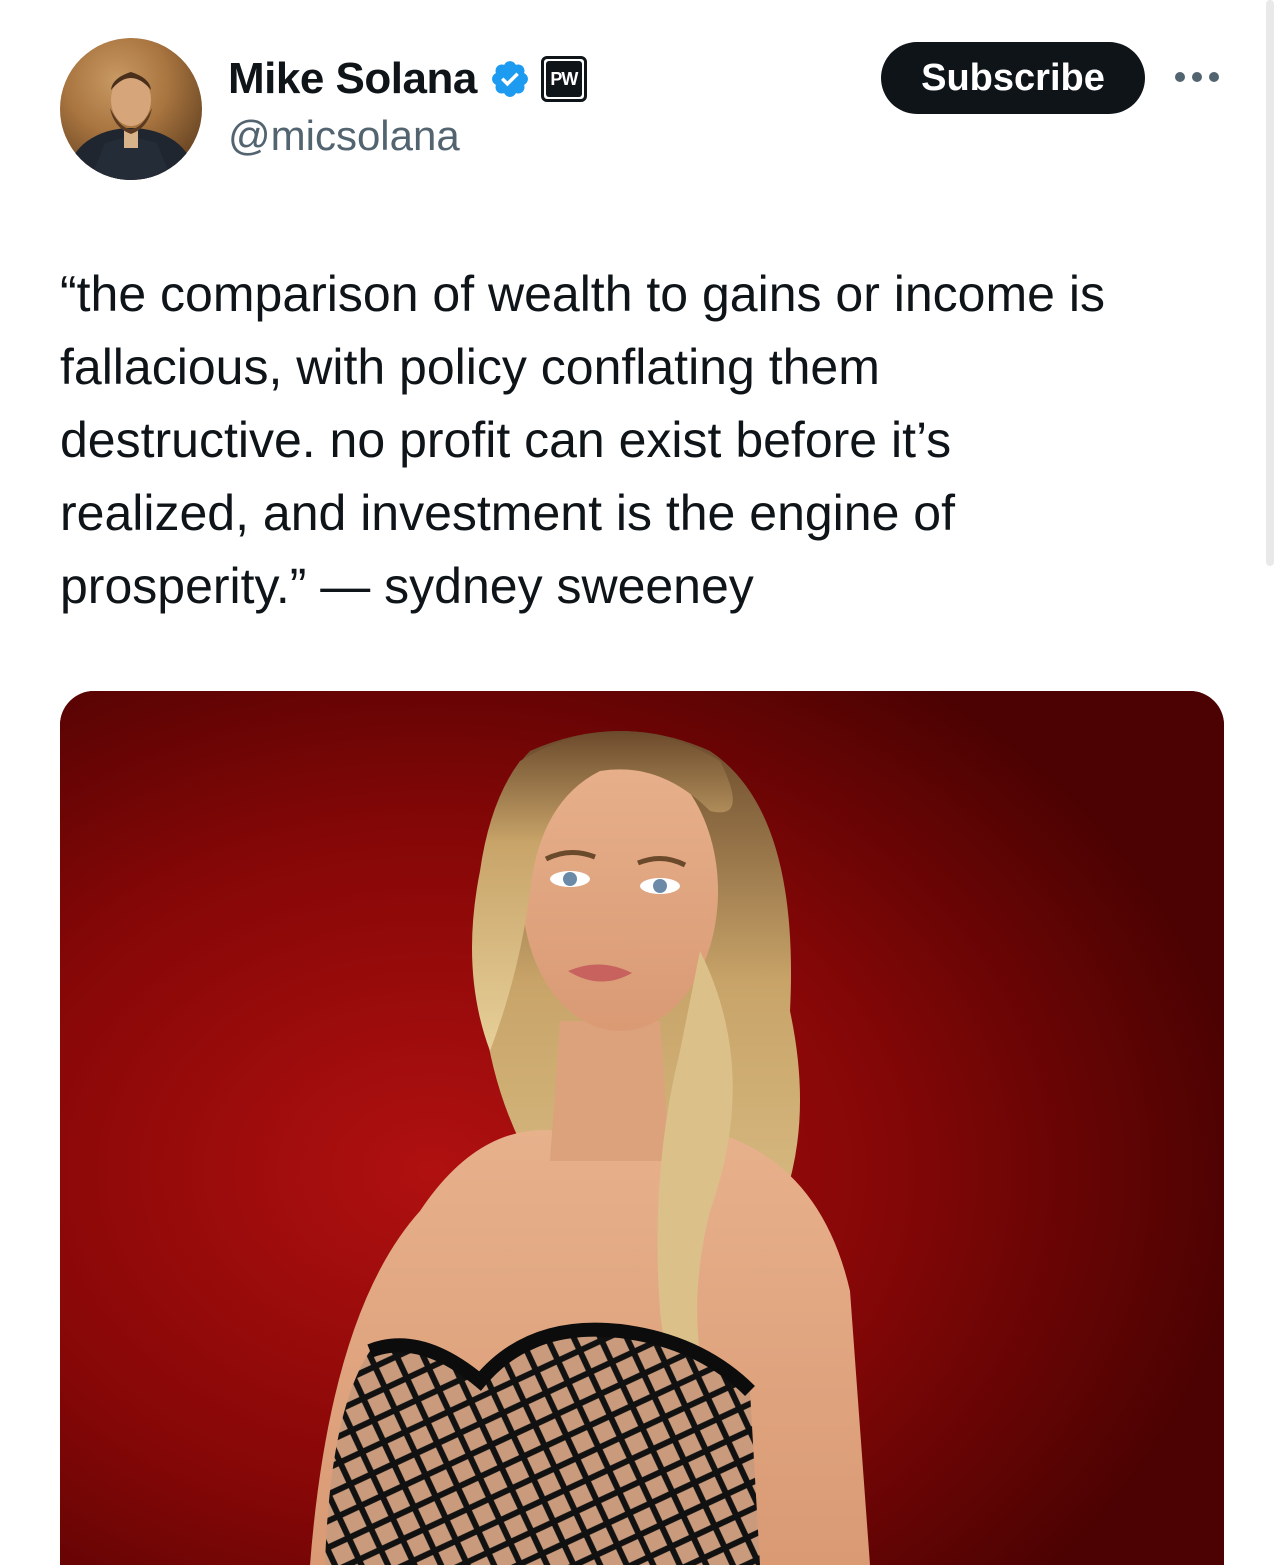 This screenshot has height=1565, width=1284. I want to click on verified-badge-icon, so click(510, 79).